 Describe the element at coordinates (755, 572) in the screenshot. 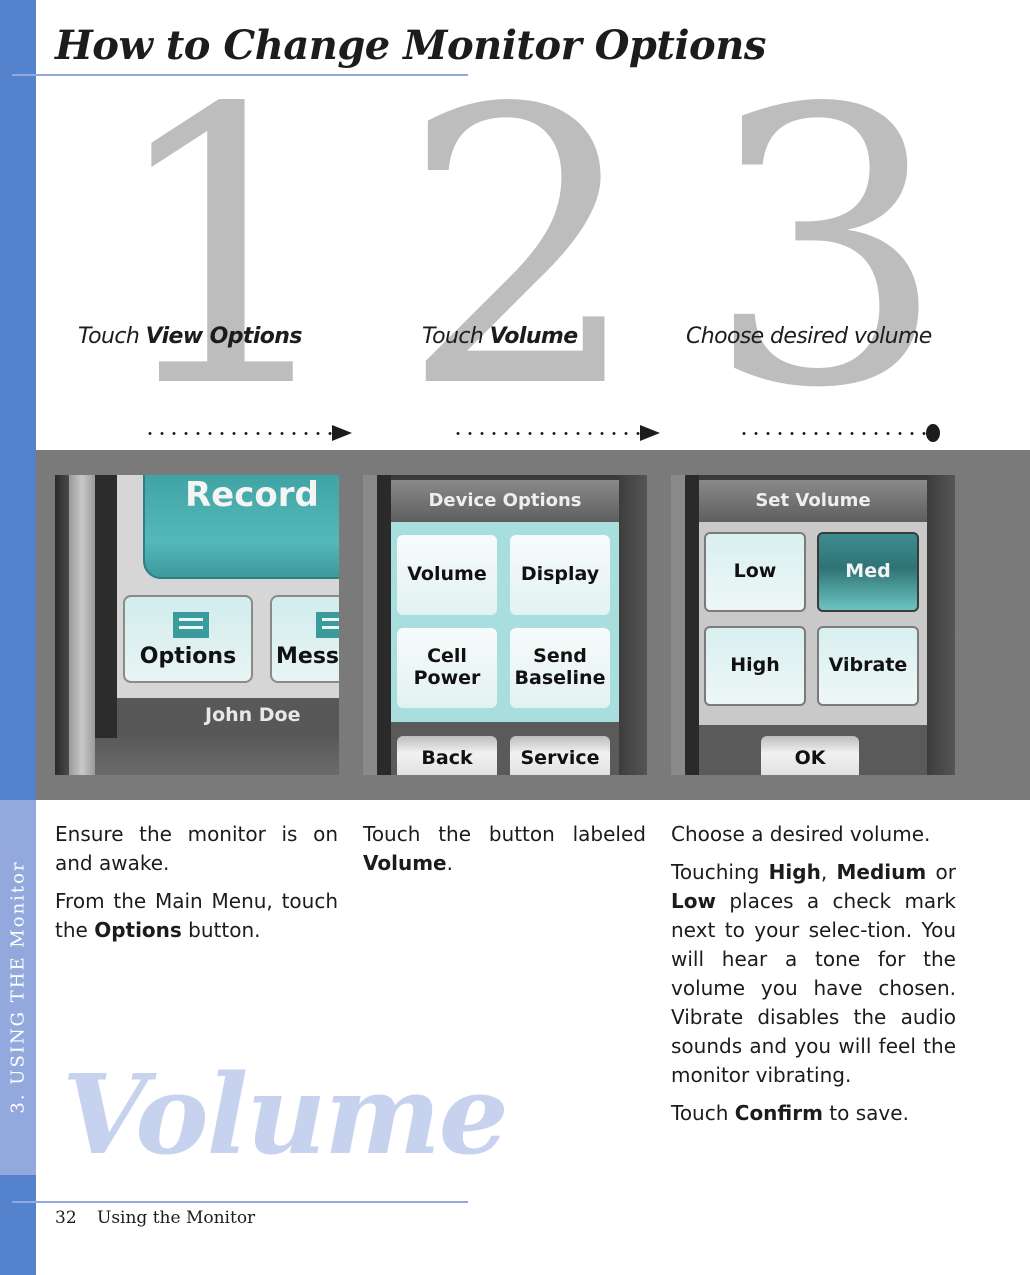

I see `low-button: Low` at that location.